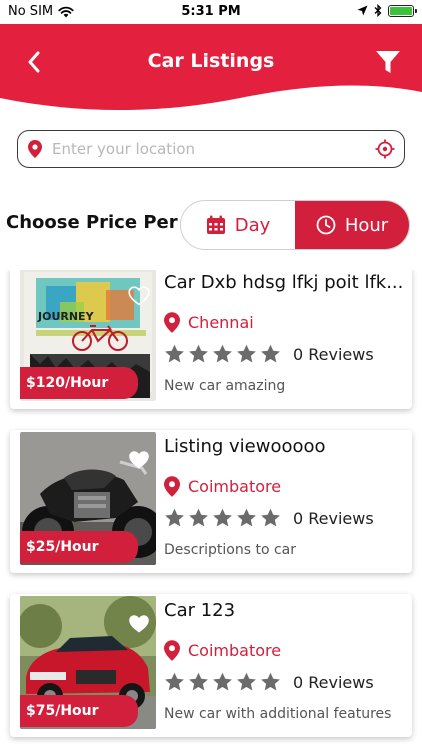 This screenshot has width=422, height=750. I want to click on clock-icon, so click(326, 225).